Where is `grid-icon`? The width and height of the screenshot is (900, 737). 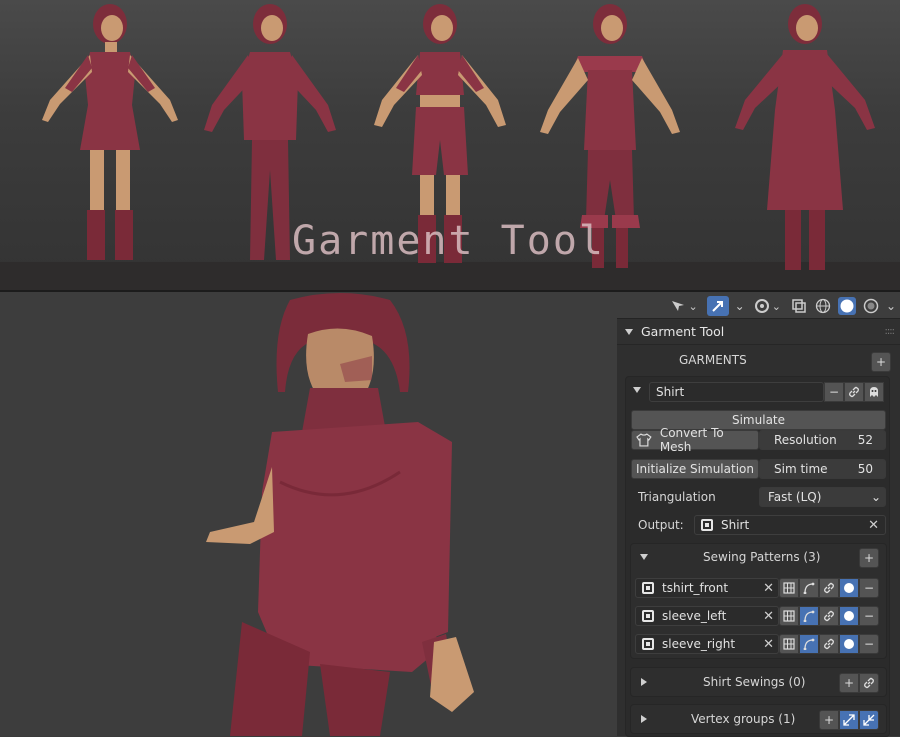
grid-icon is located at coordinates (789, 616).